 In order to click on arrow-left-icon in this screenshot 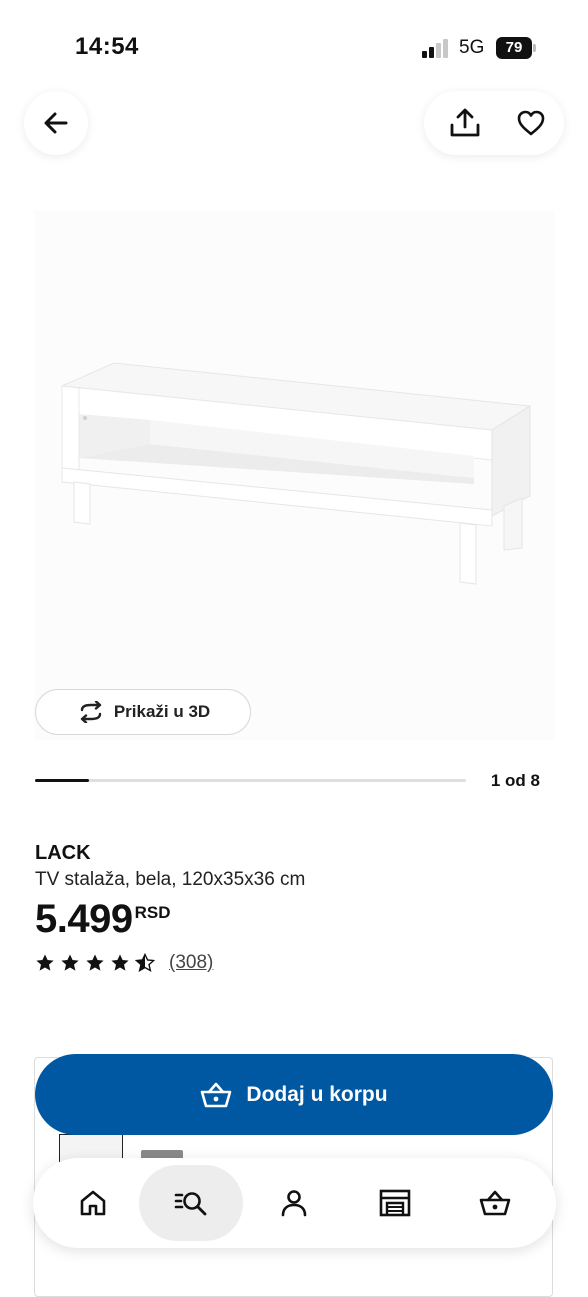, I will do `click(56, 123)`.